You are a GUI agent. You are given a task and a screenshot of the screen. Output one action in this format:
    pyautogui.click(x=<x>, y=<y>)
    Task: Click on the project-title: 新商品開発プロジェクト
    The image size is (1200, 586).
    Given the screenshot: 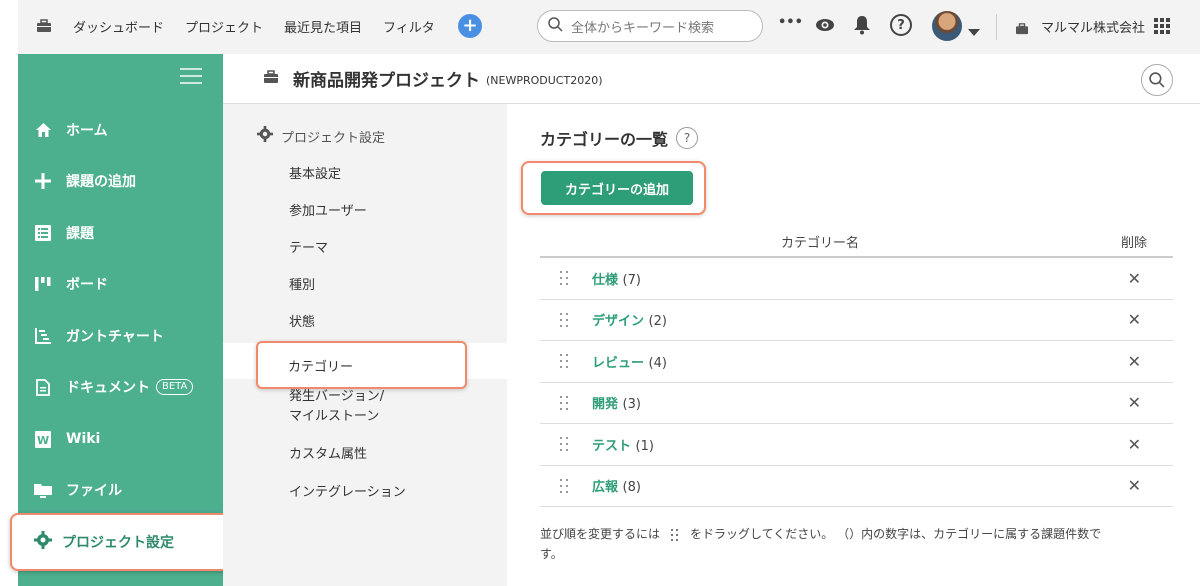 What is the action you would take?
    pyautogui.click(x=386, y=78)
    